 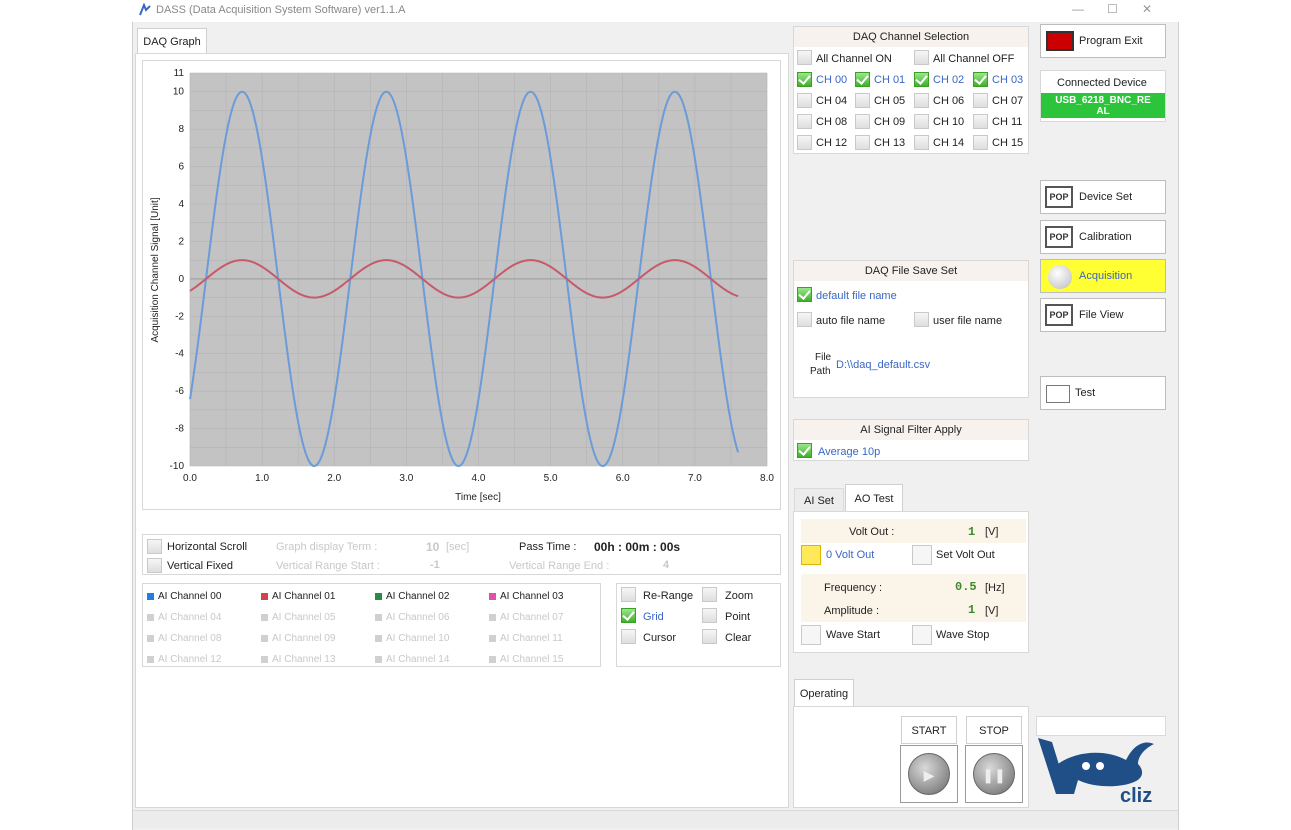 What do you see at coordinates (738, 617) in the screenshot?
I see `point-label: Point` at bounding box center [738, 617].